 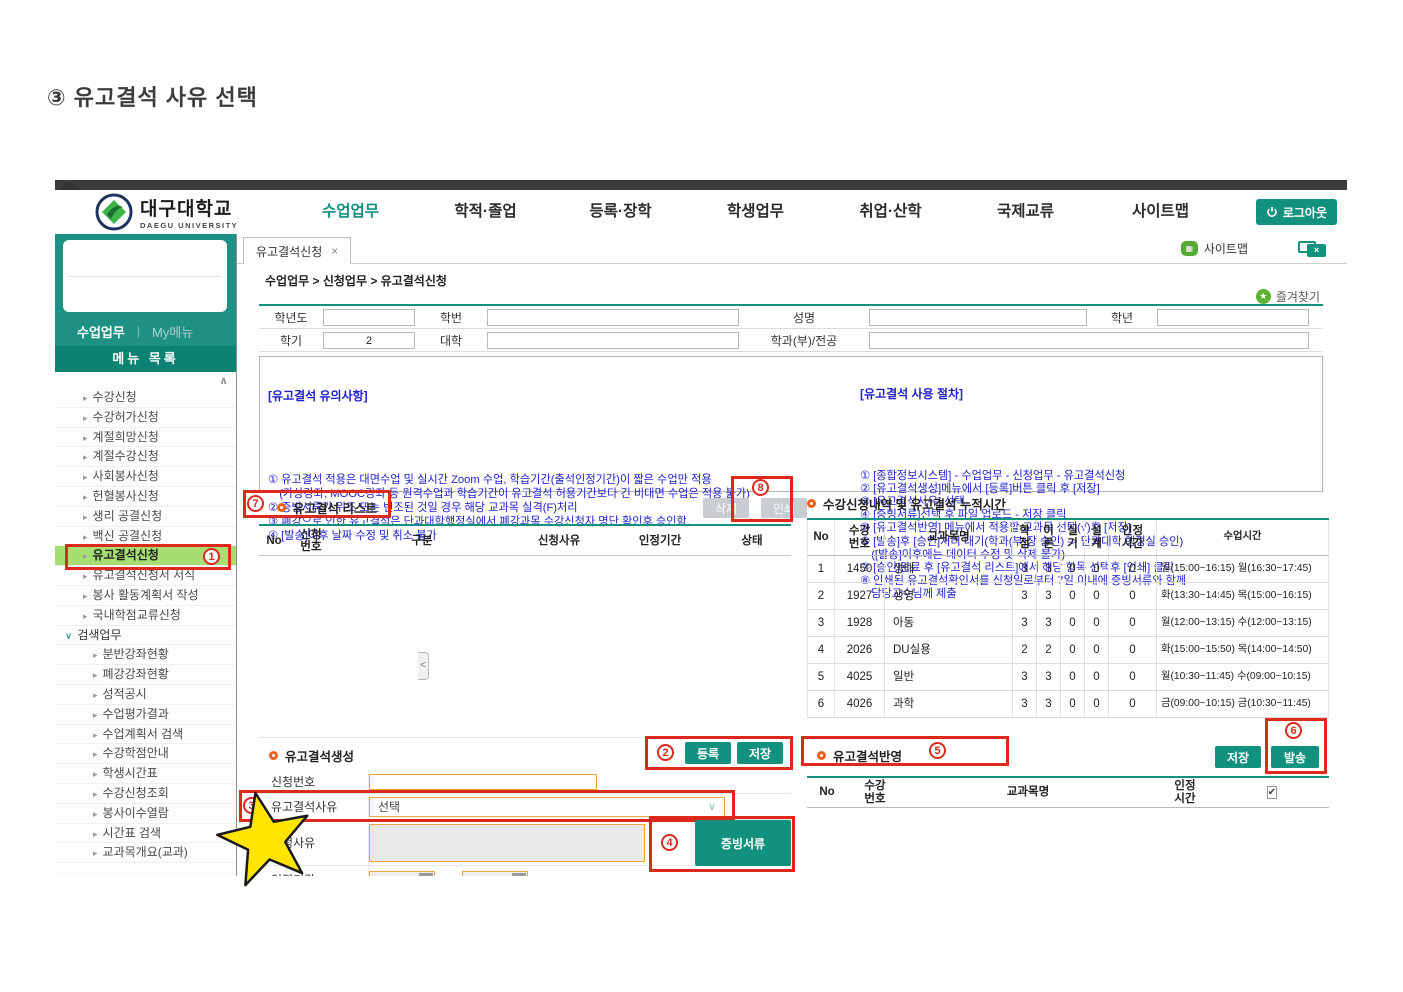 I want to click on col-recognized-hours: 인정 시간, so click(x=1133, y=537).